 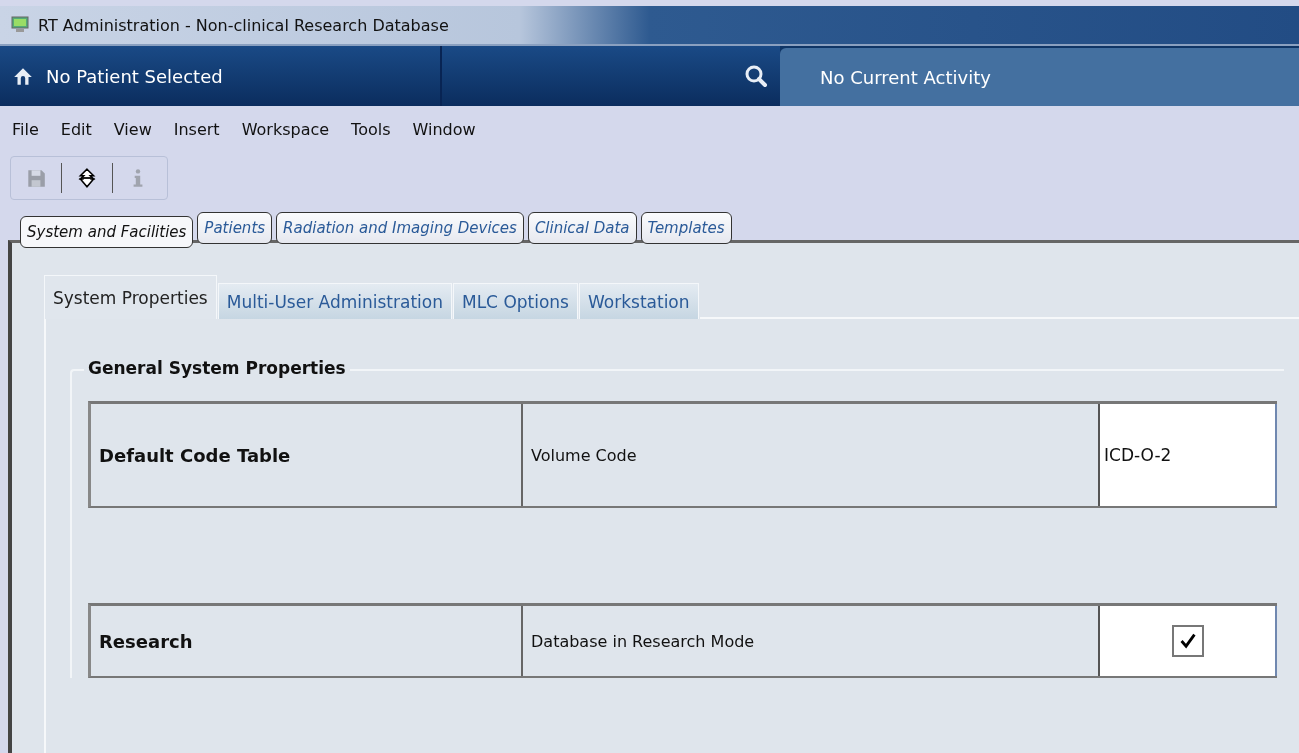 What do you see at coordinates (285, 133) in the screenshot?
I see `menu-item: Workspace` at bounding box center [285, 133].